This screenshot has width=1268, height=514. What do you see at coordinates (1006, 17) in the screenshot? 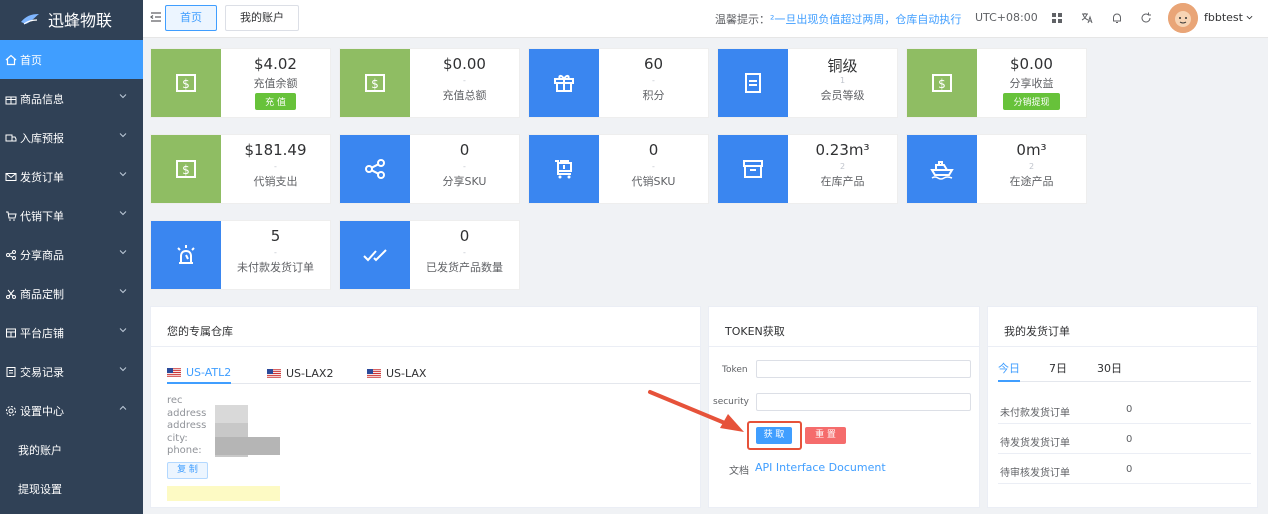
I see `timezone-label: UTC+08:00` at bounding box center [1006, 17].